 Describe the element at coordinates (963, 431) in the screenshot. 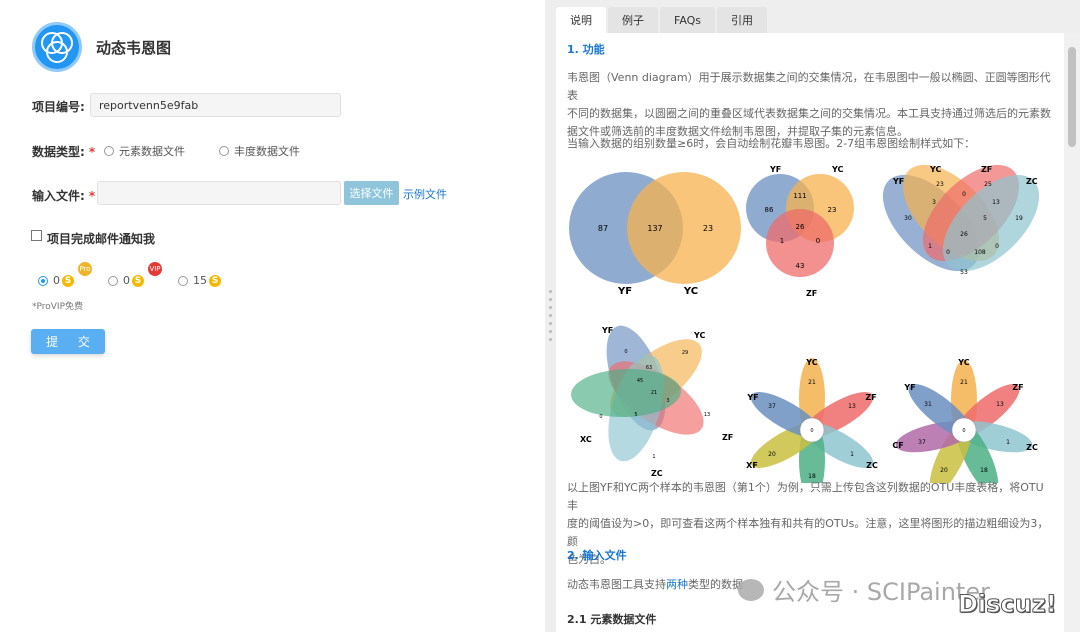

I see `venn7-center: 0` at that location.